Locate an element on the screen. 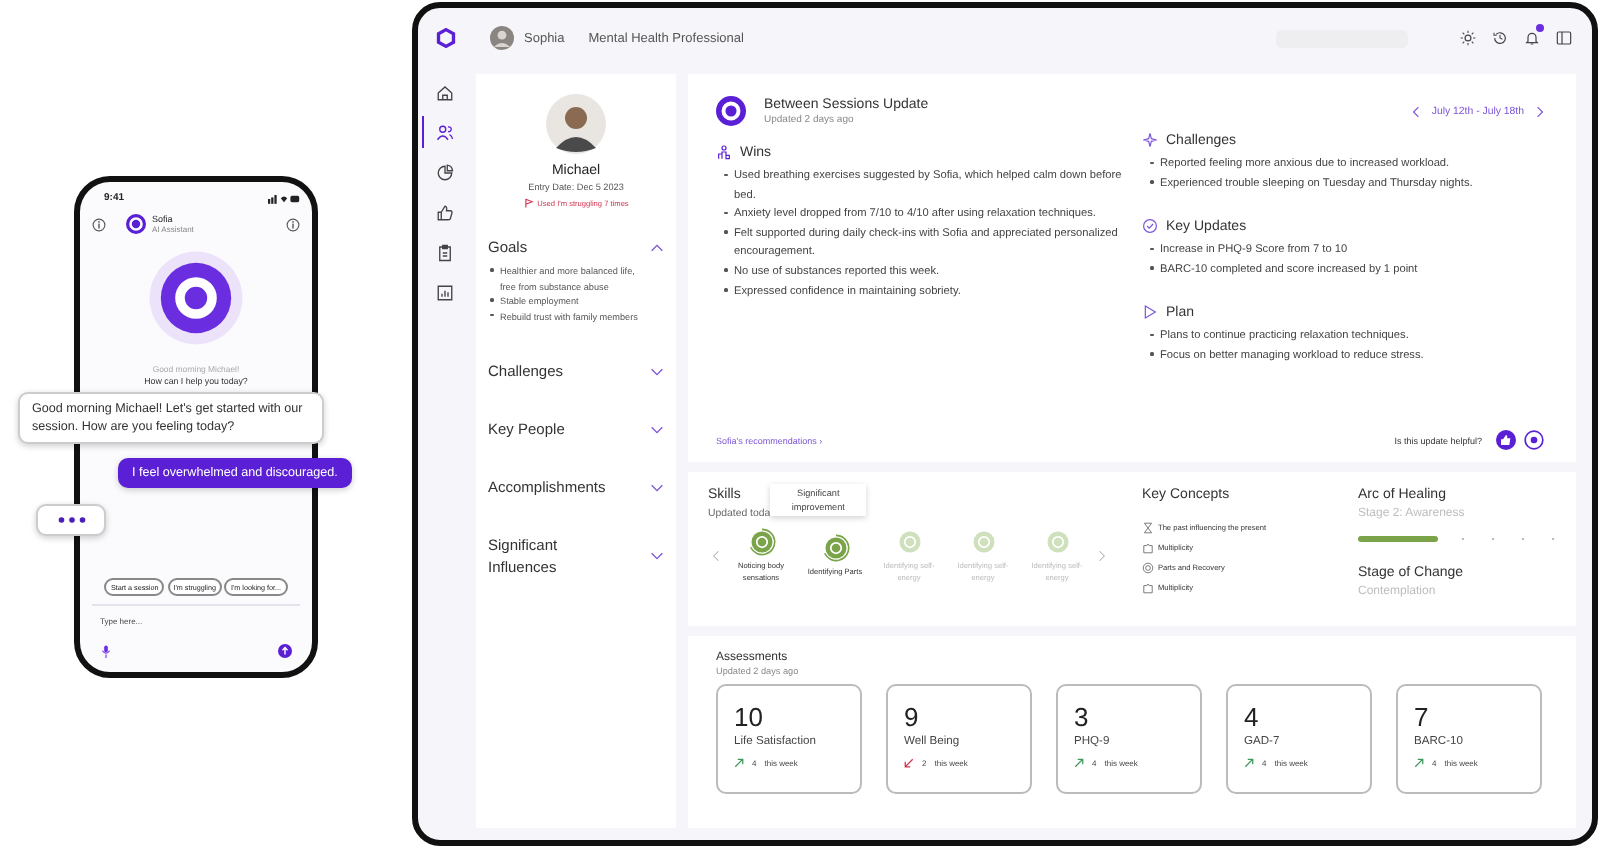 This screenshot has width=1600, height=848. people-icon is located at coordinates (445, 132).